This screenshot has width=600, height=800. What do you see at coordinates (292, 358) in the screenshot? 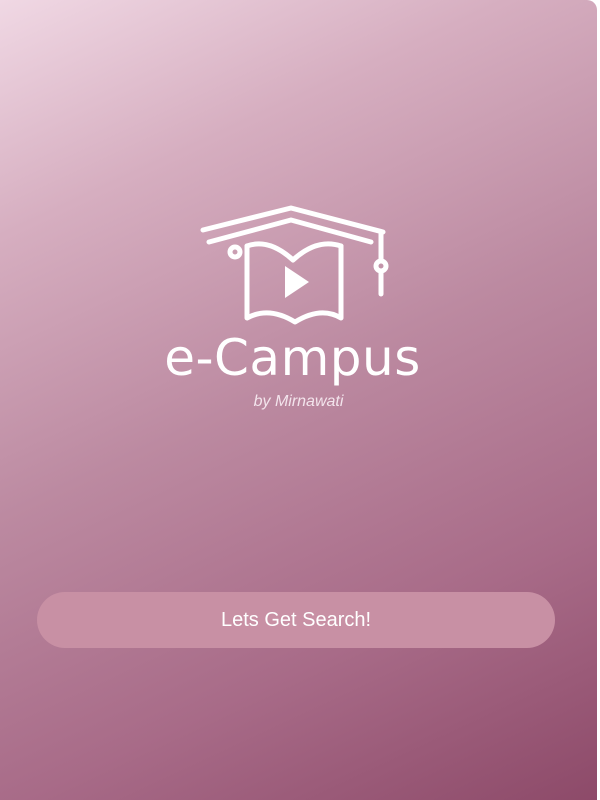
I see `app-name: e-Campus` at bounding box center [292, 358].